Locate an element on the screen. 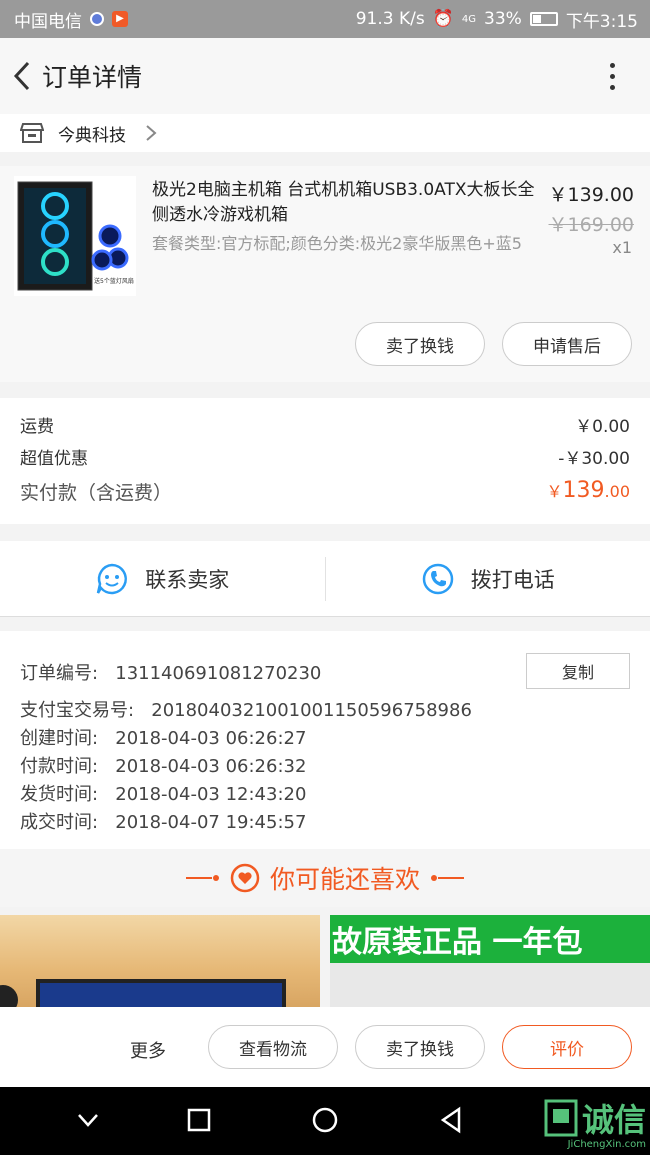 This screenshot has width=650, height=1155. order-no-label: 订单编号: is located at coordinates (59, 673).